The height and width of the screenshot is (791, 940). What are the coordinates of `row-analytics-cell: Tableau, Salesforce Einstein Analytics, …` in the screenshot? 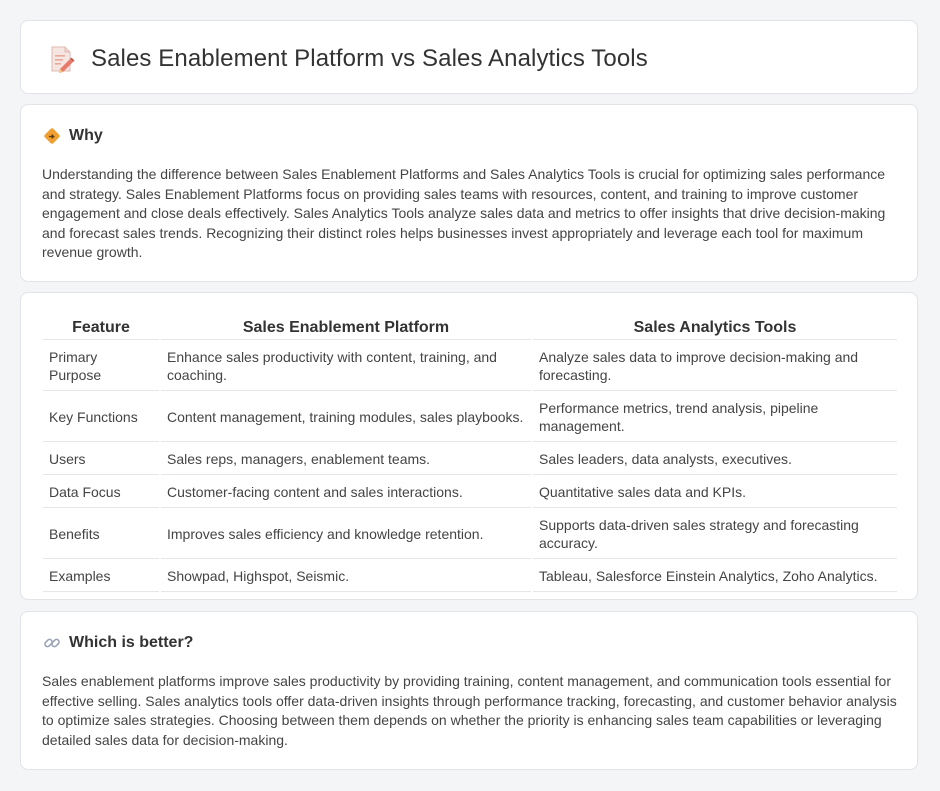 It's located at (715, 576).